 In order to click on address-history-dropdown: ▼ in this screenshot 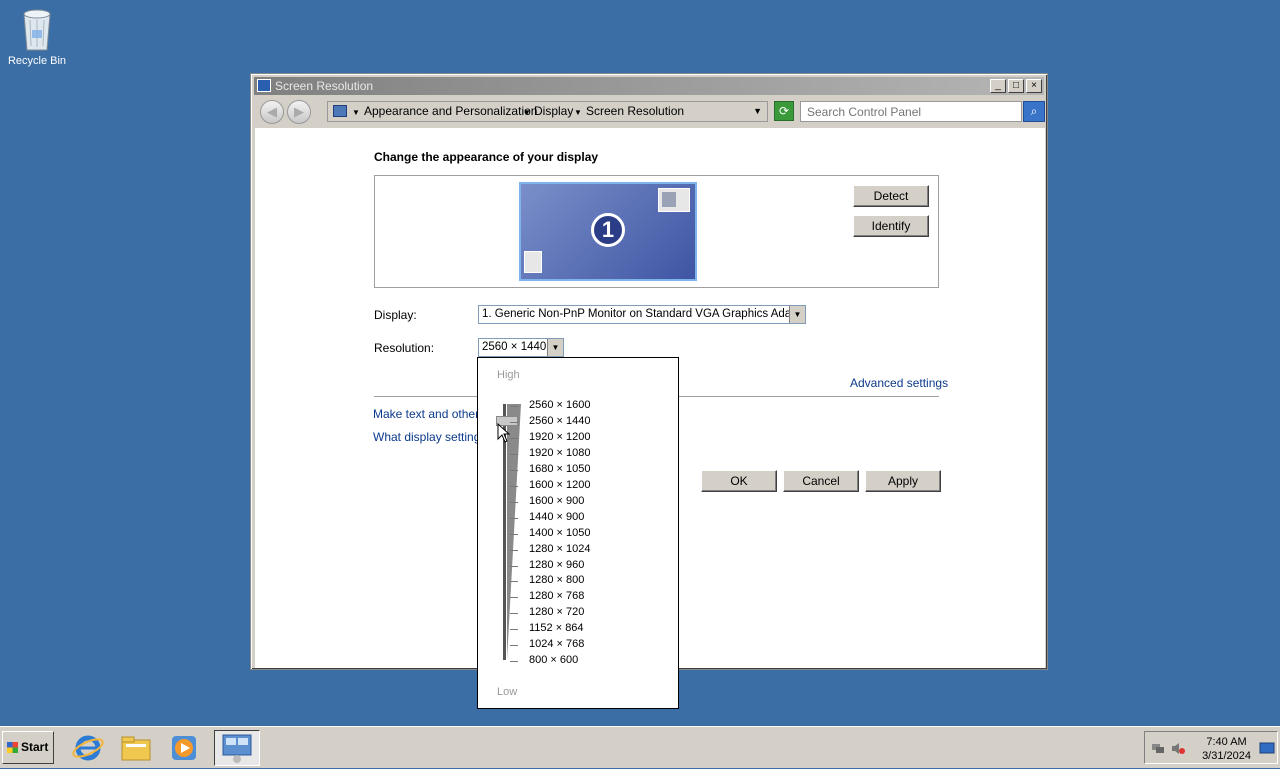, I will do `click(757, 111)`.